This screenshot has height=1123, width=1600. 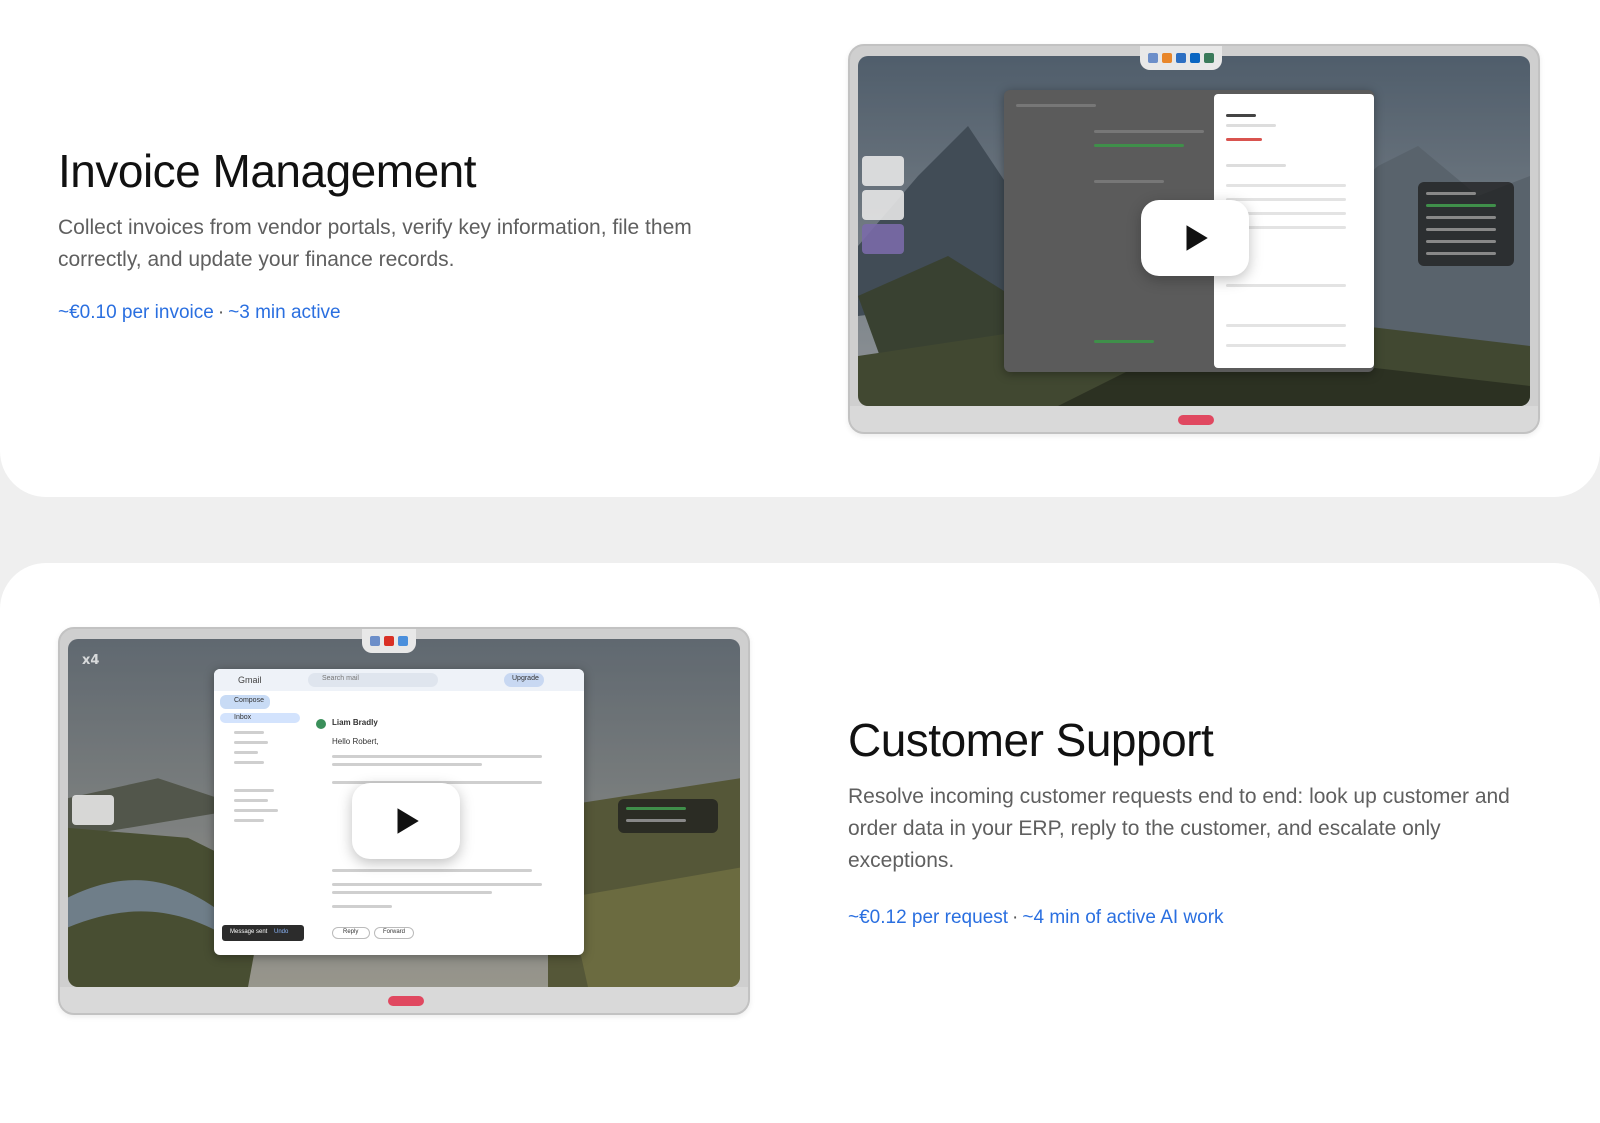 What do you see at coordinates (284, 312) in the screenshot?
I see `metric-time-link: ~3 min active` at bounding box center [284, 312].